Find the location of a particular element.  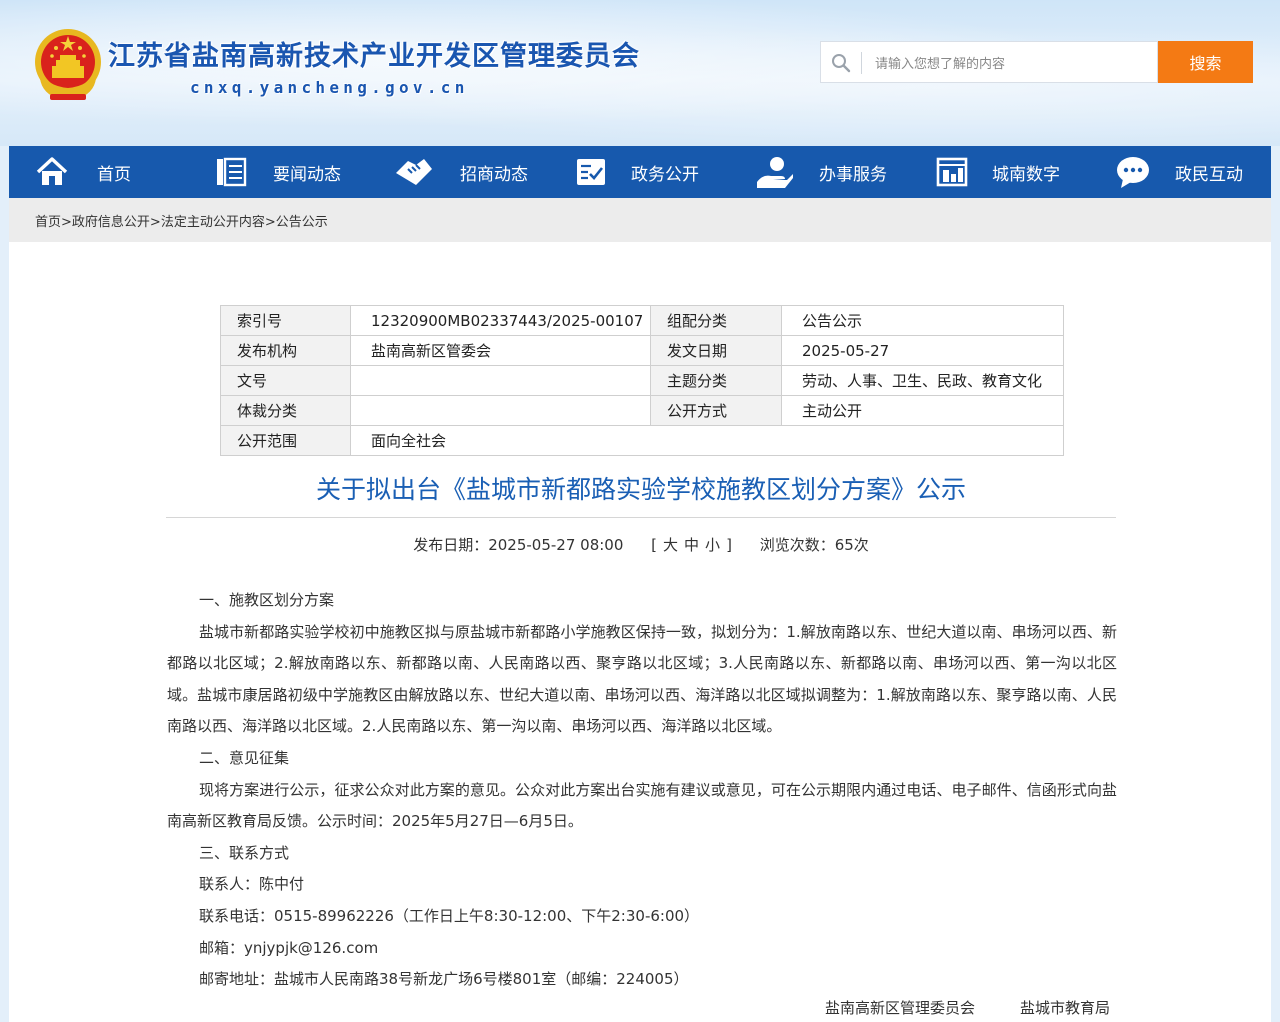

service-hand-icon is located at coordinates (775, 172).